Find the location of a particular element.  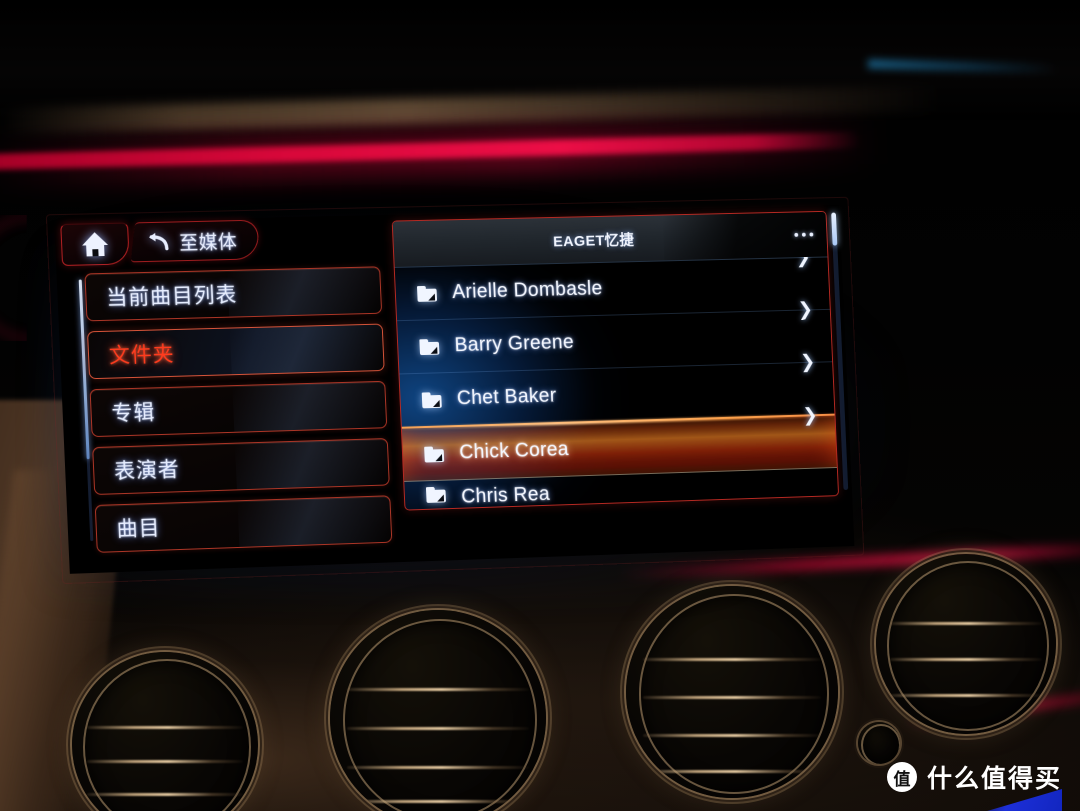

home-icon is located at coordinates (95, 244).